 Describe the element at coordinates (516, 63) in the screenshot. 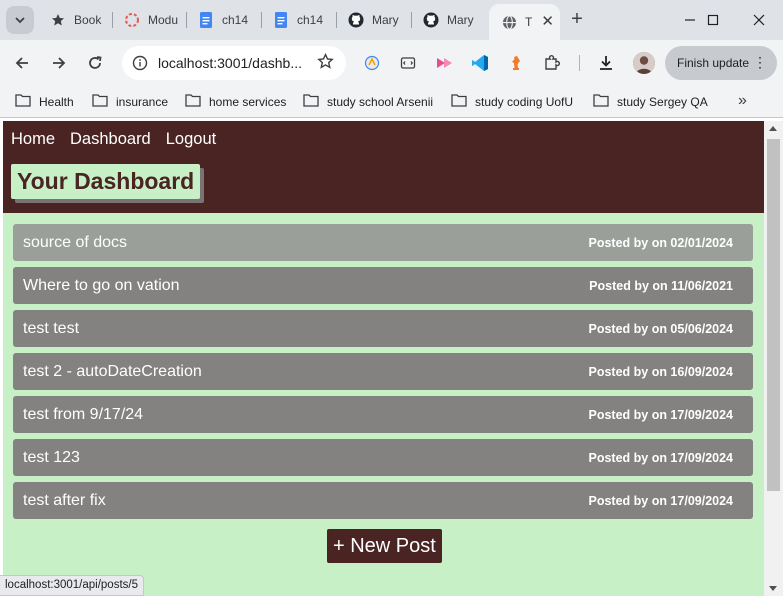

I see `extension-chess-icon` at that location.